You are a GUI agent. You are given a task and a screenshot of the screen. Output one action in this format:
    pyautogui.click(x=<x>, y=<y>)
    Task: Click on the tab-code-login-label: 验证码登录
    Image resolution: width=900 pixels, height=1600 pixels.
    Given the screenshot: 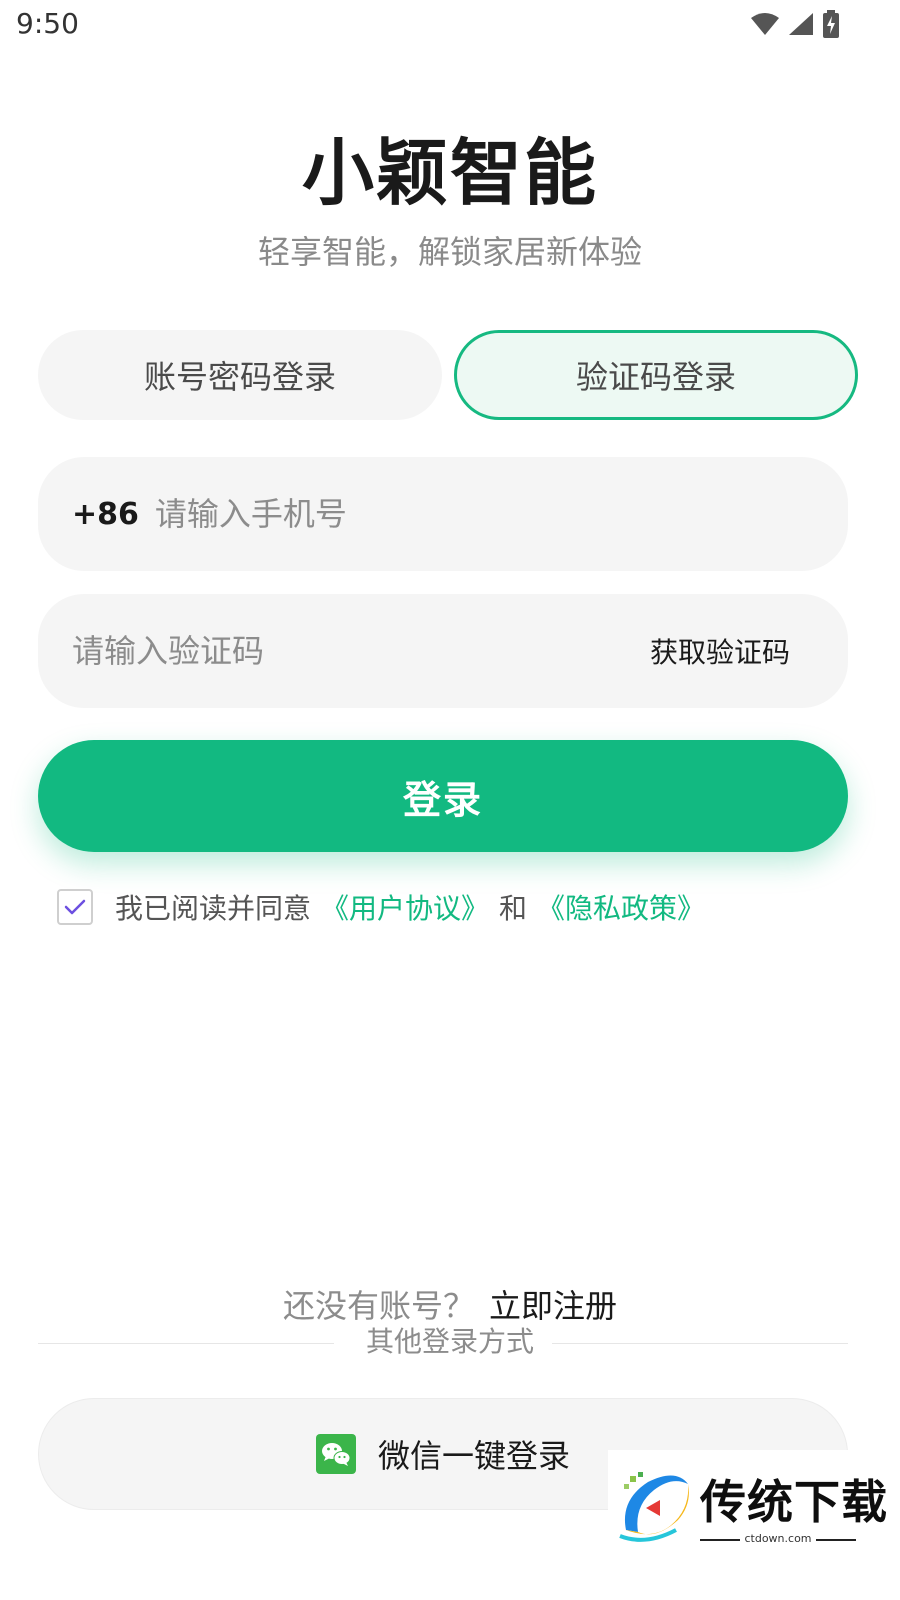 What is the action you would take?
    pyautogui.click(x=655, y=377)
    